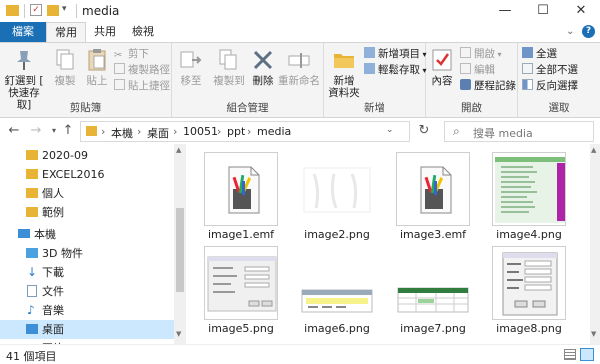 The image size is (600, 364). What do you see at coordinates (142, 86) in the screenshot?
I see `paste-shortcut-button: 貼上捷徑` at bounding box center [142, 86].